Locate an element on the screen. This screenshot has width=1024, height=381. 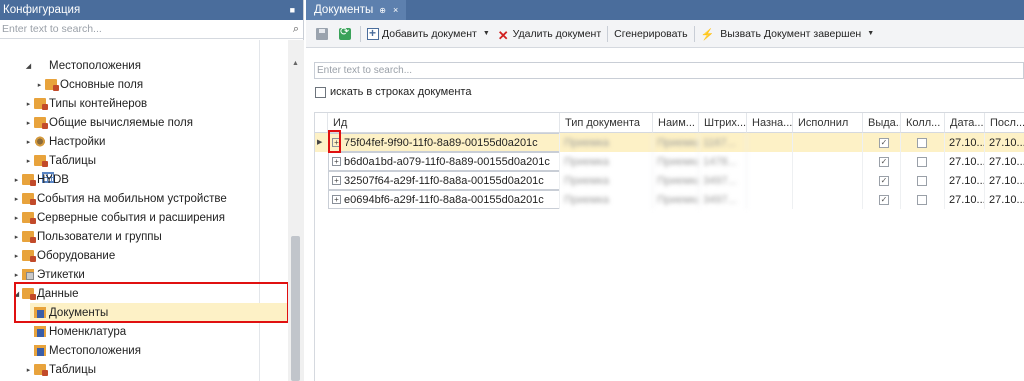
tree-node-users-groups: ▸ Пользователи и группы is located at coordinates (87, 236).